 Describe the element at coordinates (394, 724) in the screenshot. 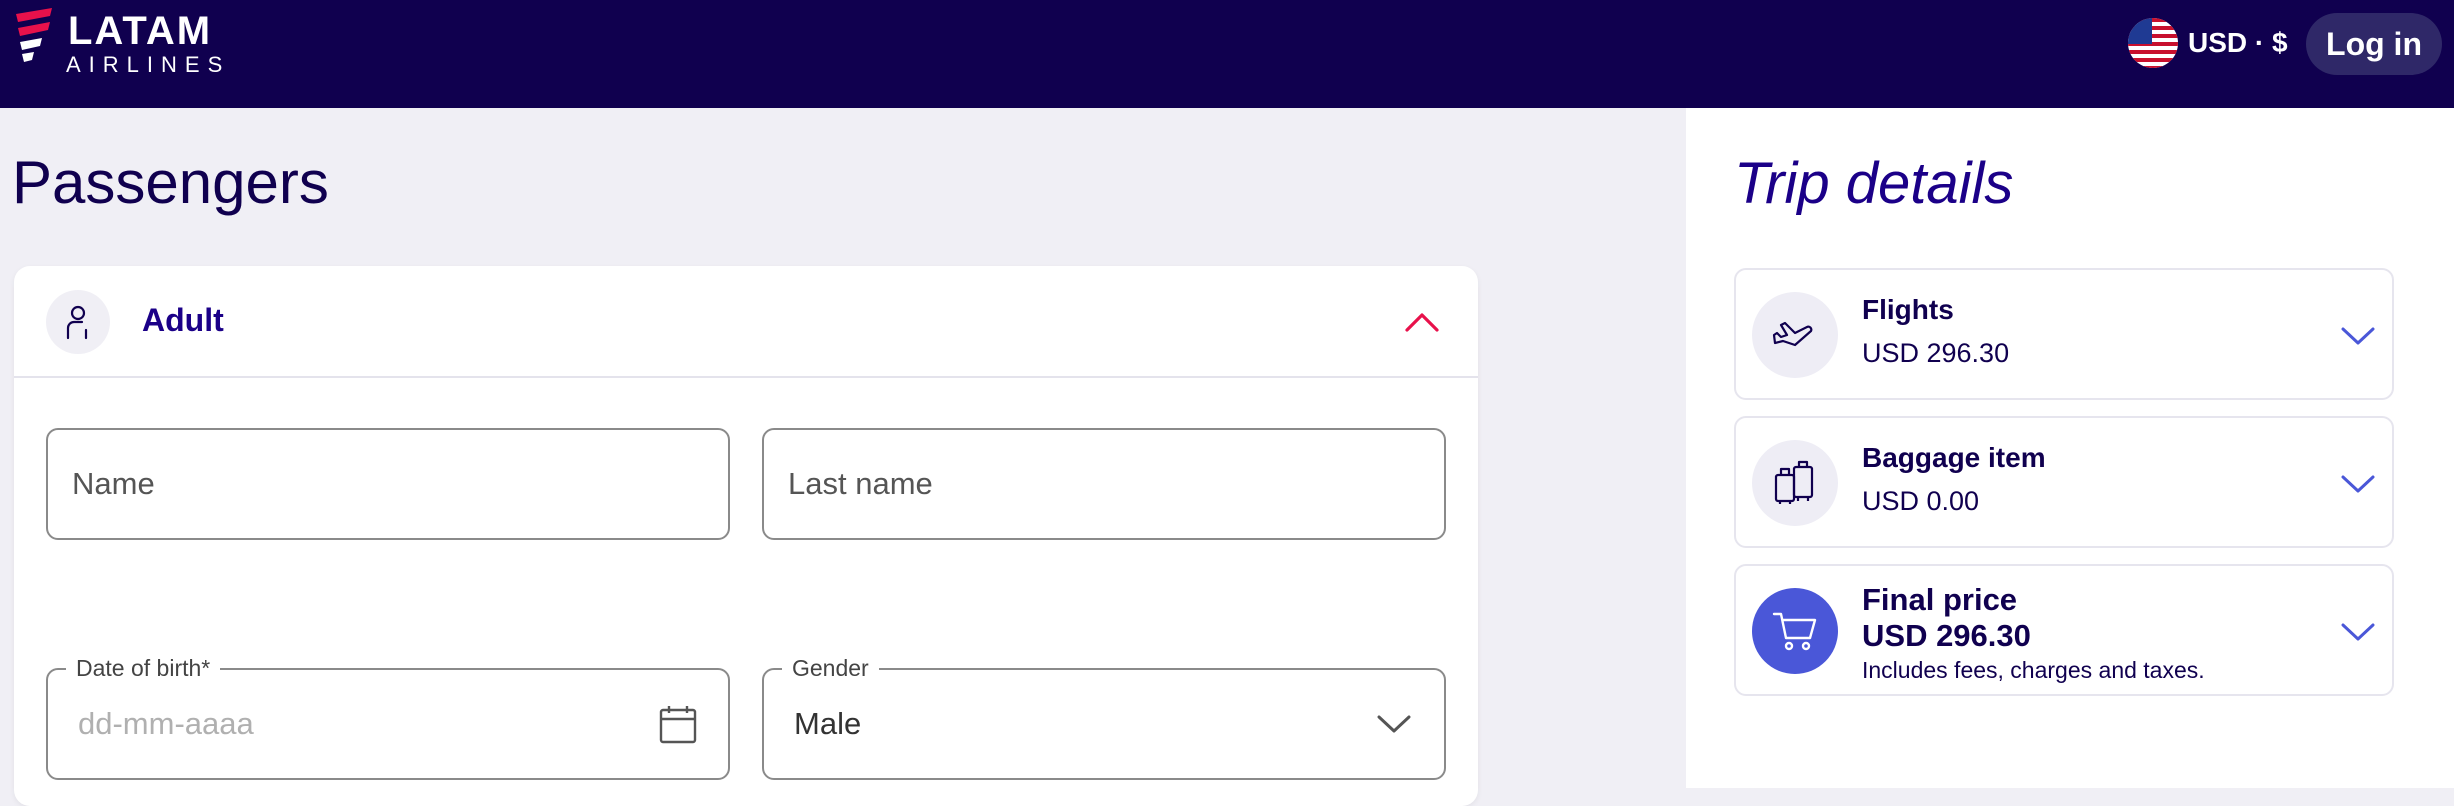

I see `date-of-birth-input` at that location.